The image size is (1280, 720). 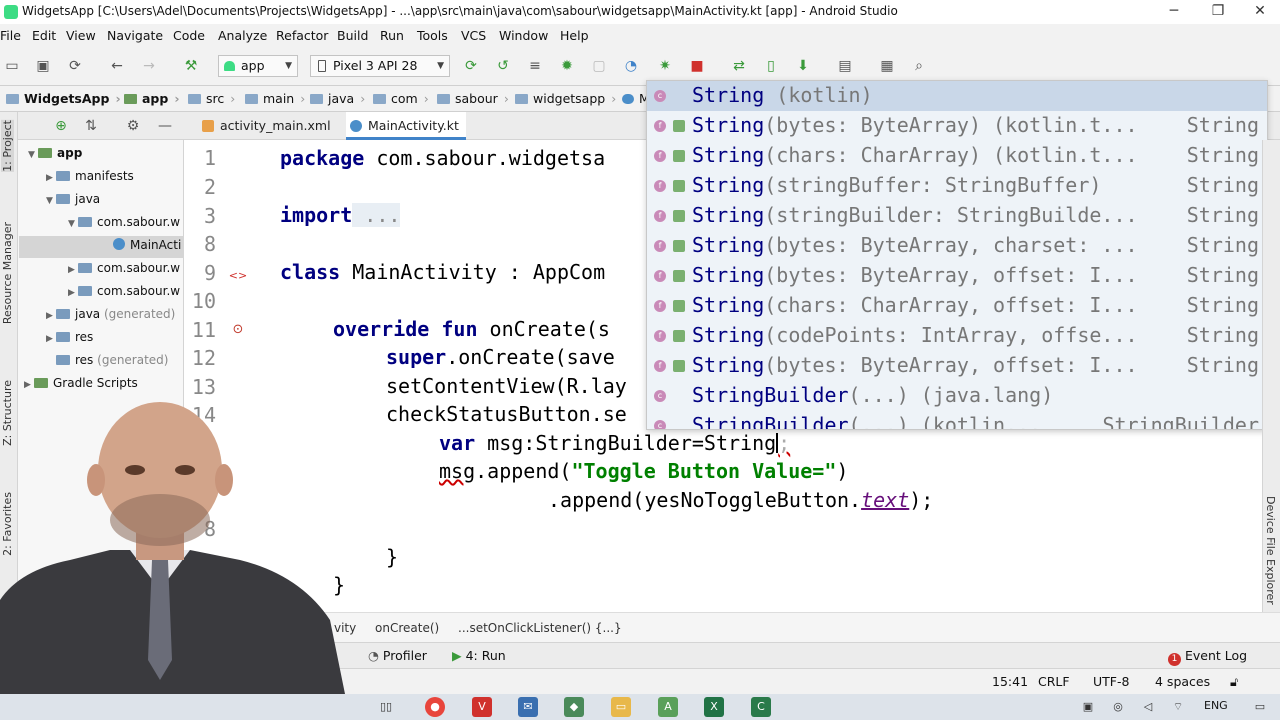 I want to click on apply-changes-icon: ⟳, so click(x=471, y=66).